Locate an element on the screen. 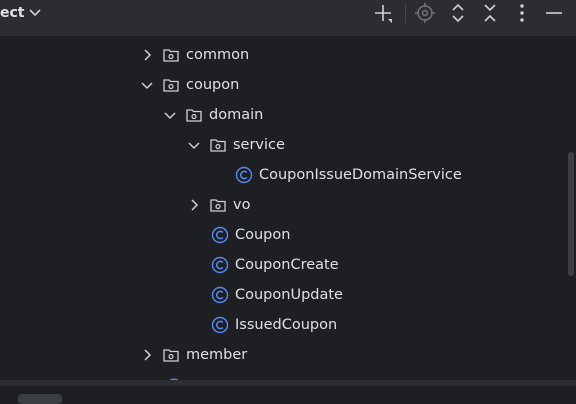  tree-node-vo: vo is located at coordinates (218, 205).